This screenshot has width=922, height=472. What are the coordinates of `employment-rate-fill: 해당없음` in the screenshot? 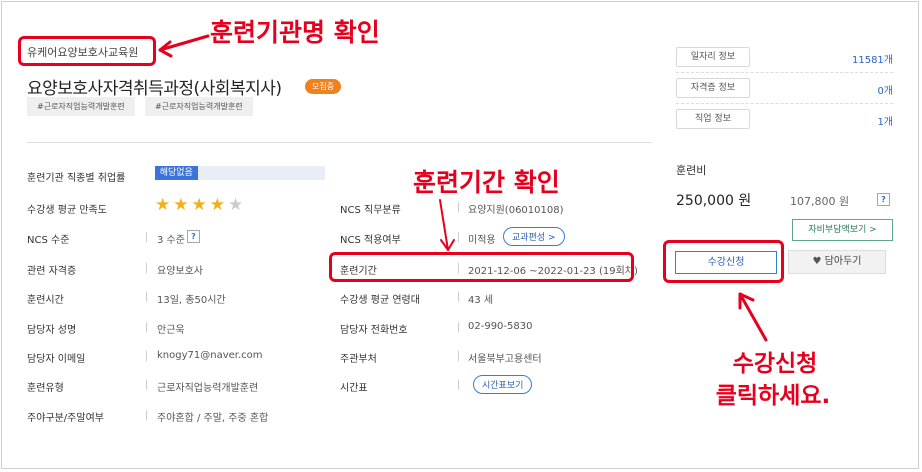 It's located at (176, 173).